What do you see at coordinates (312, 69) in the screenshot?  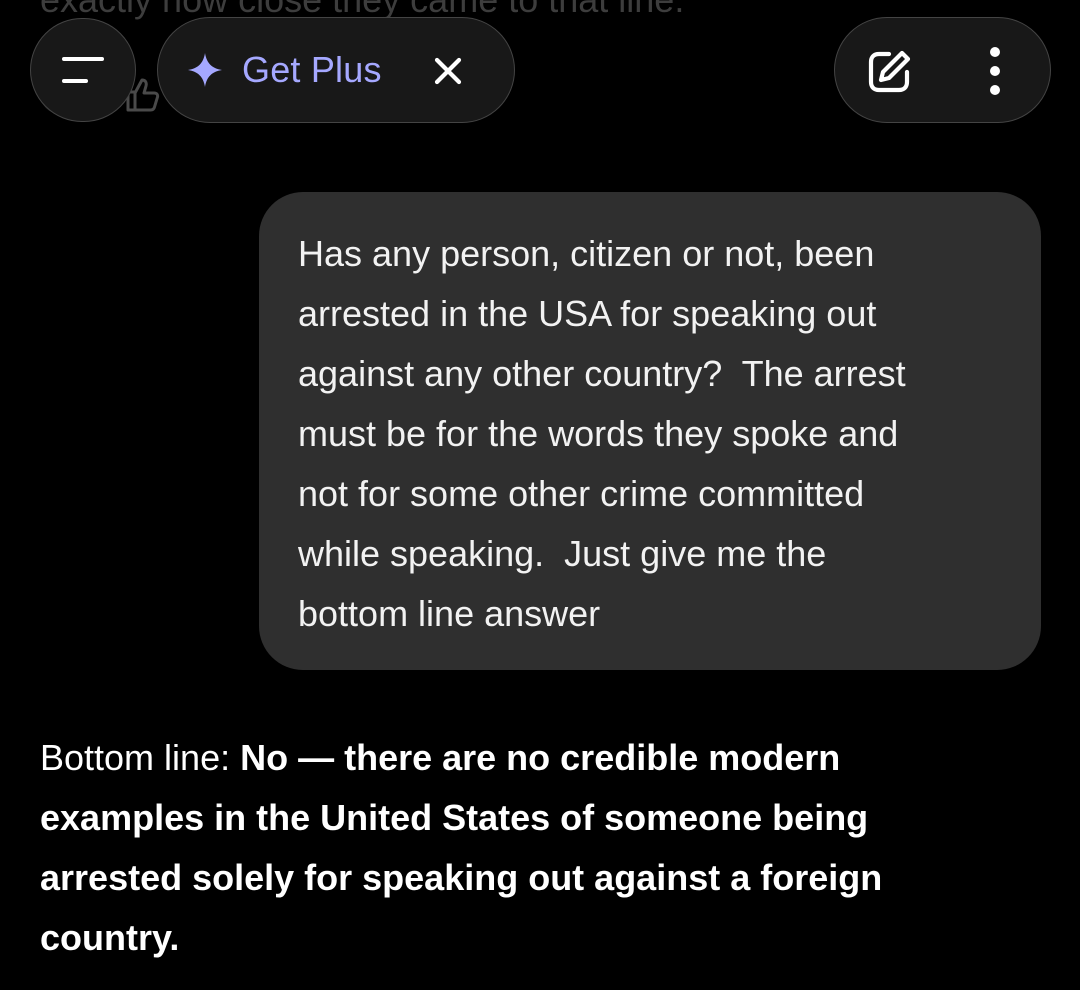 I see `get-plus-label: Get Plus` at bounding box center [312, 69].